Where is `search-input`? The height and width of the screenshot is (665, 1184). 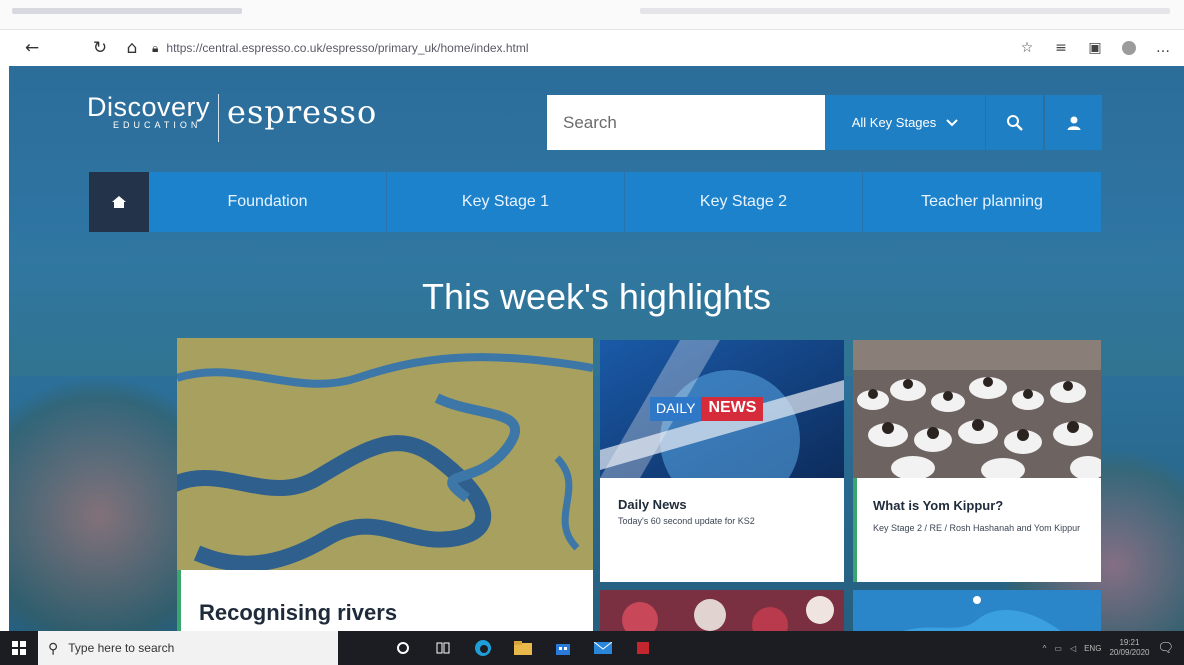
search-input is located at coordinates (686, 122).